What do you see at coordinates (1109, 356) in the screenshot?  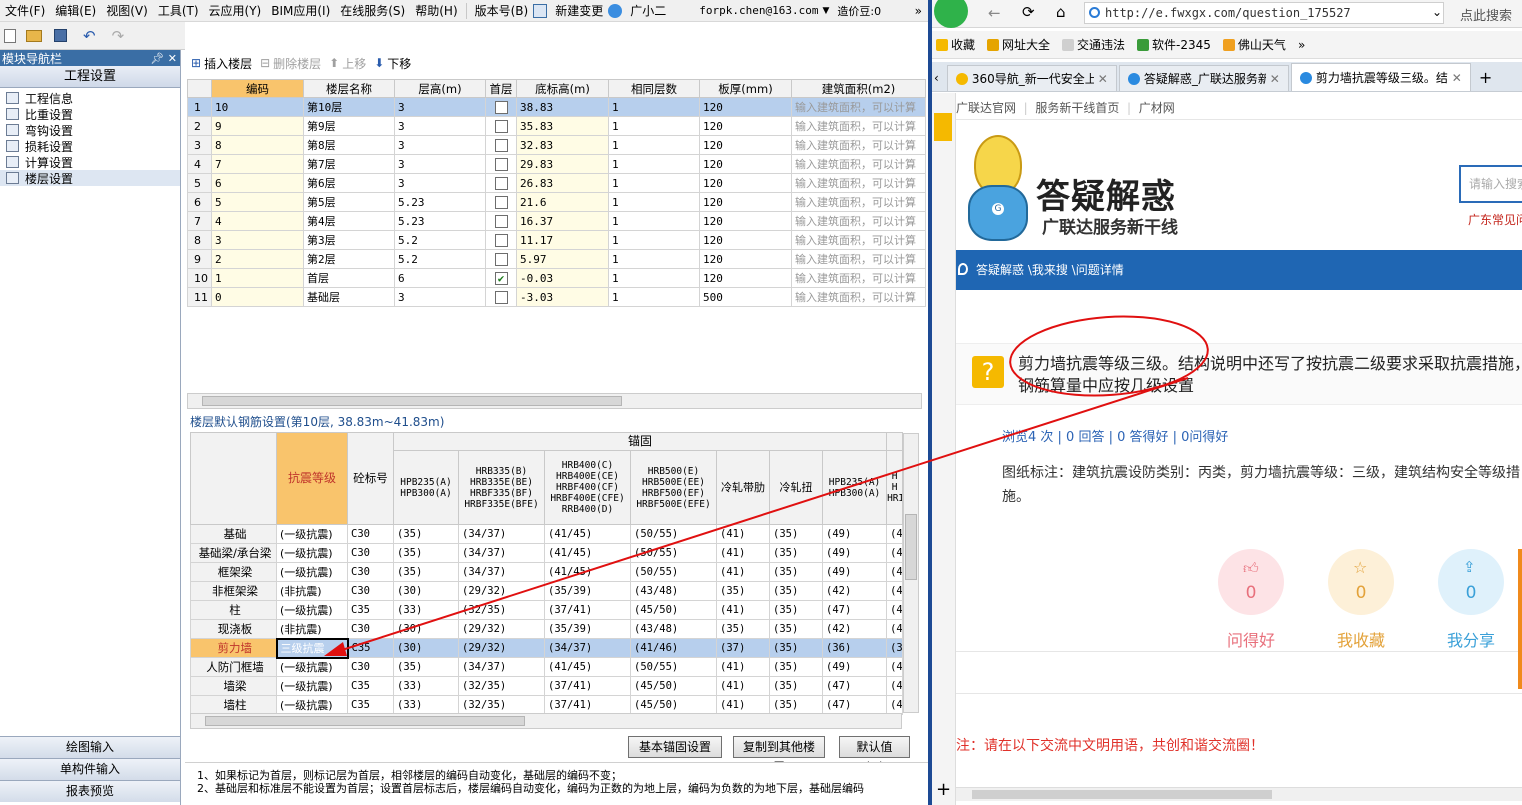 I see `annotation-ellipse` at bounding box center [1109, 356].